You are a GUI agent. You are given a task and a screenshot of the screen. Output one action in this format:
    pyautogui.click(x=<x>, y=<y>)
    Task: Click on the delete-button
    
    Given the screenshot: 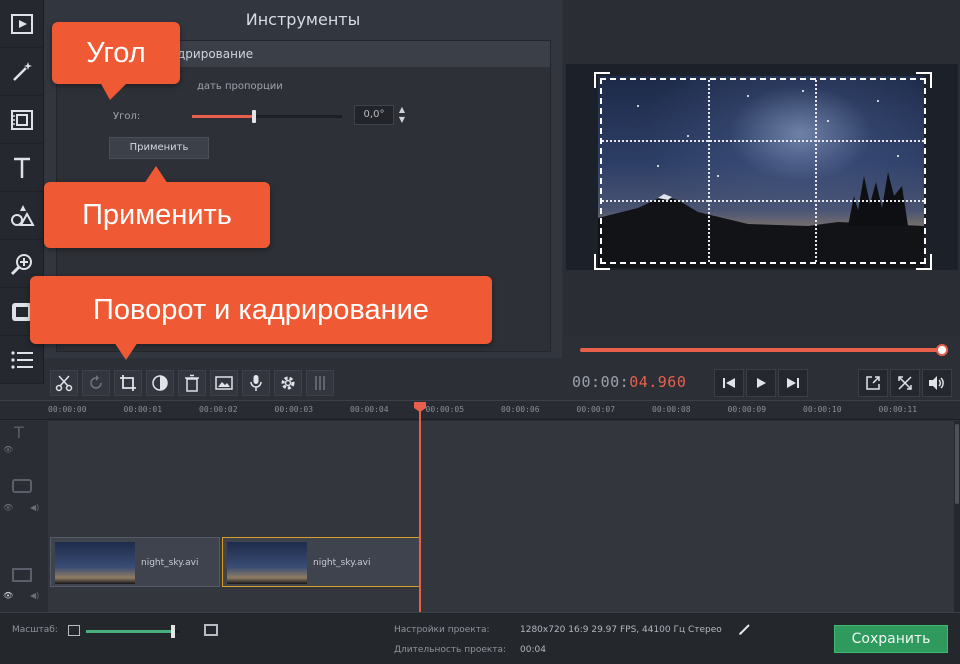 What is the action you would take?
    pyautogui.click(x=192, y=383)
    